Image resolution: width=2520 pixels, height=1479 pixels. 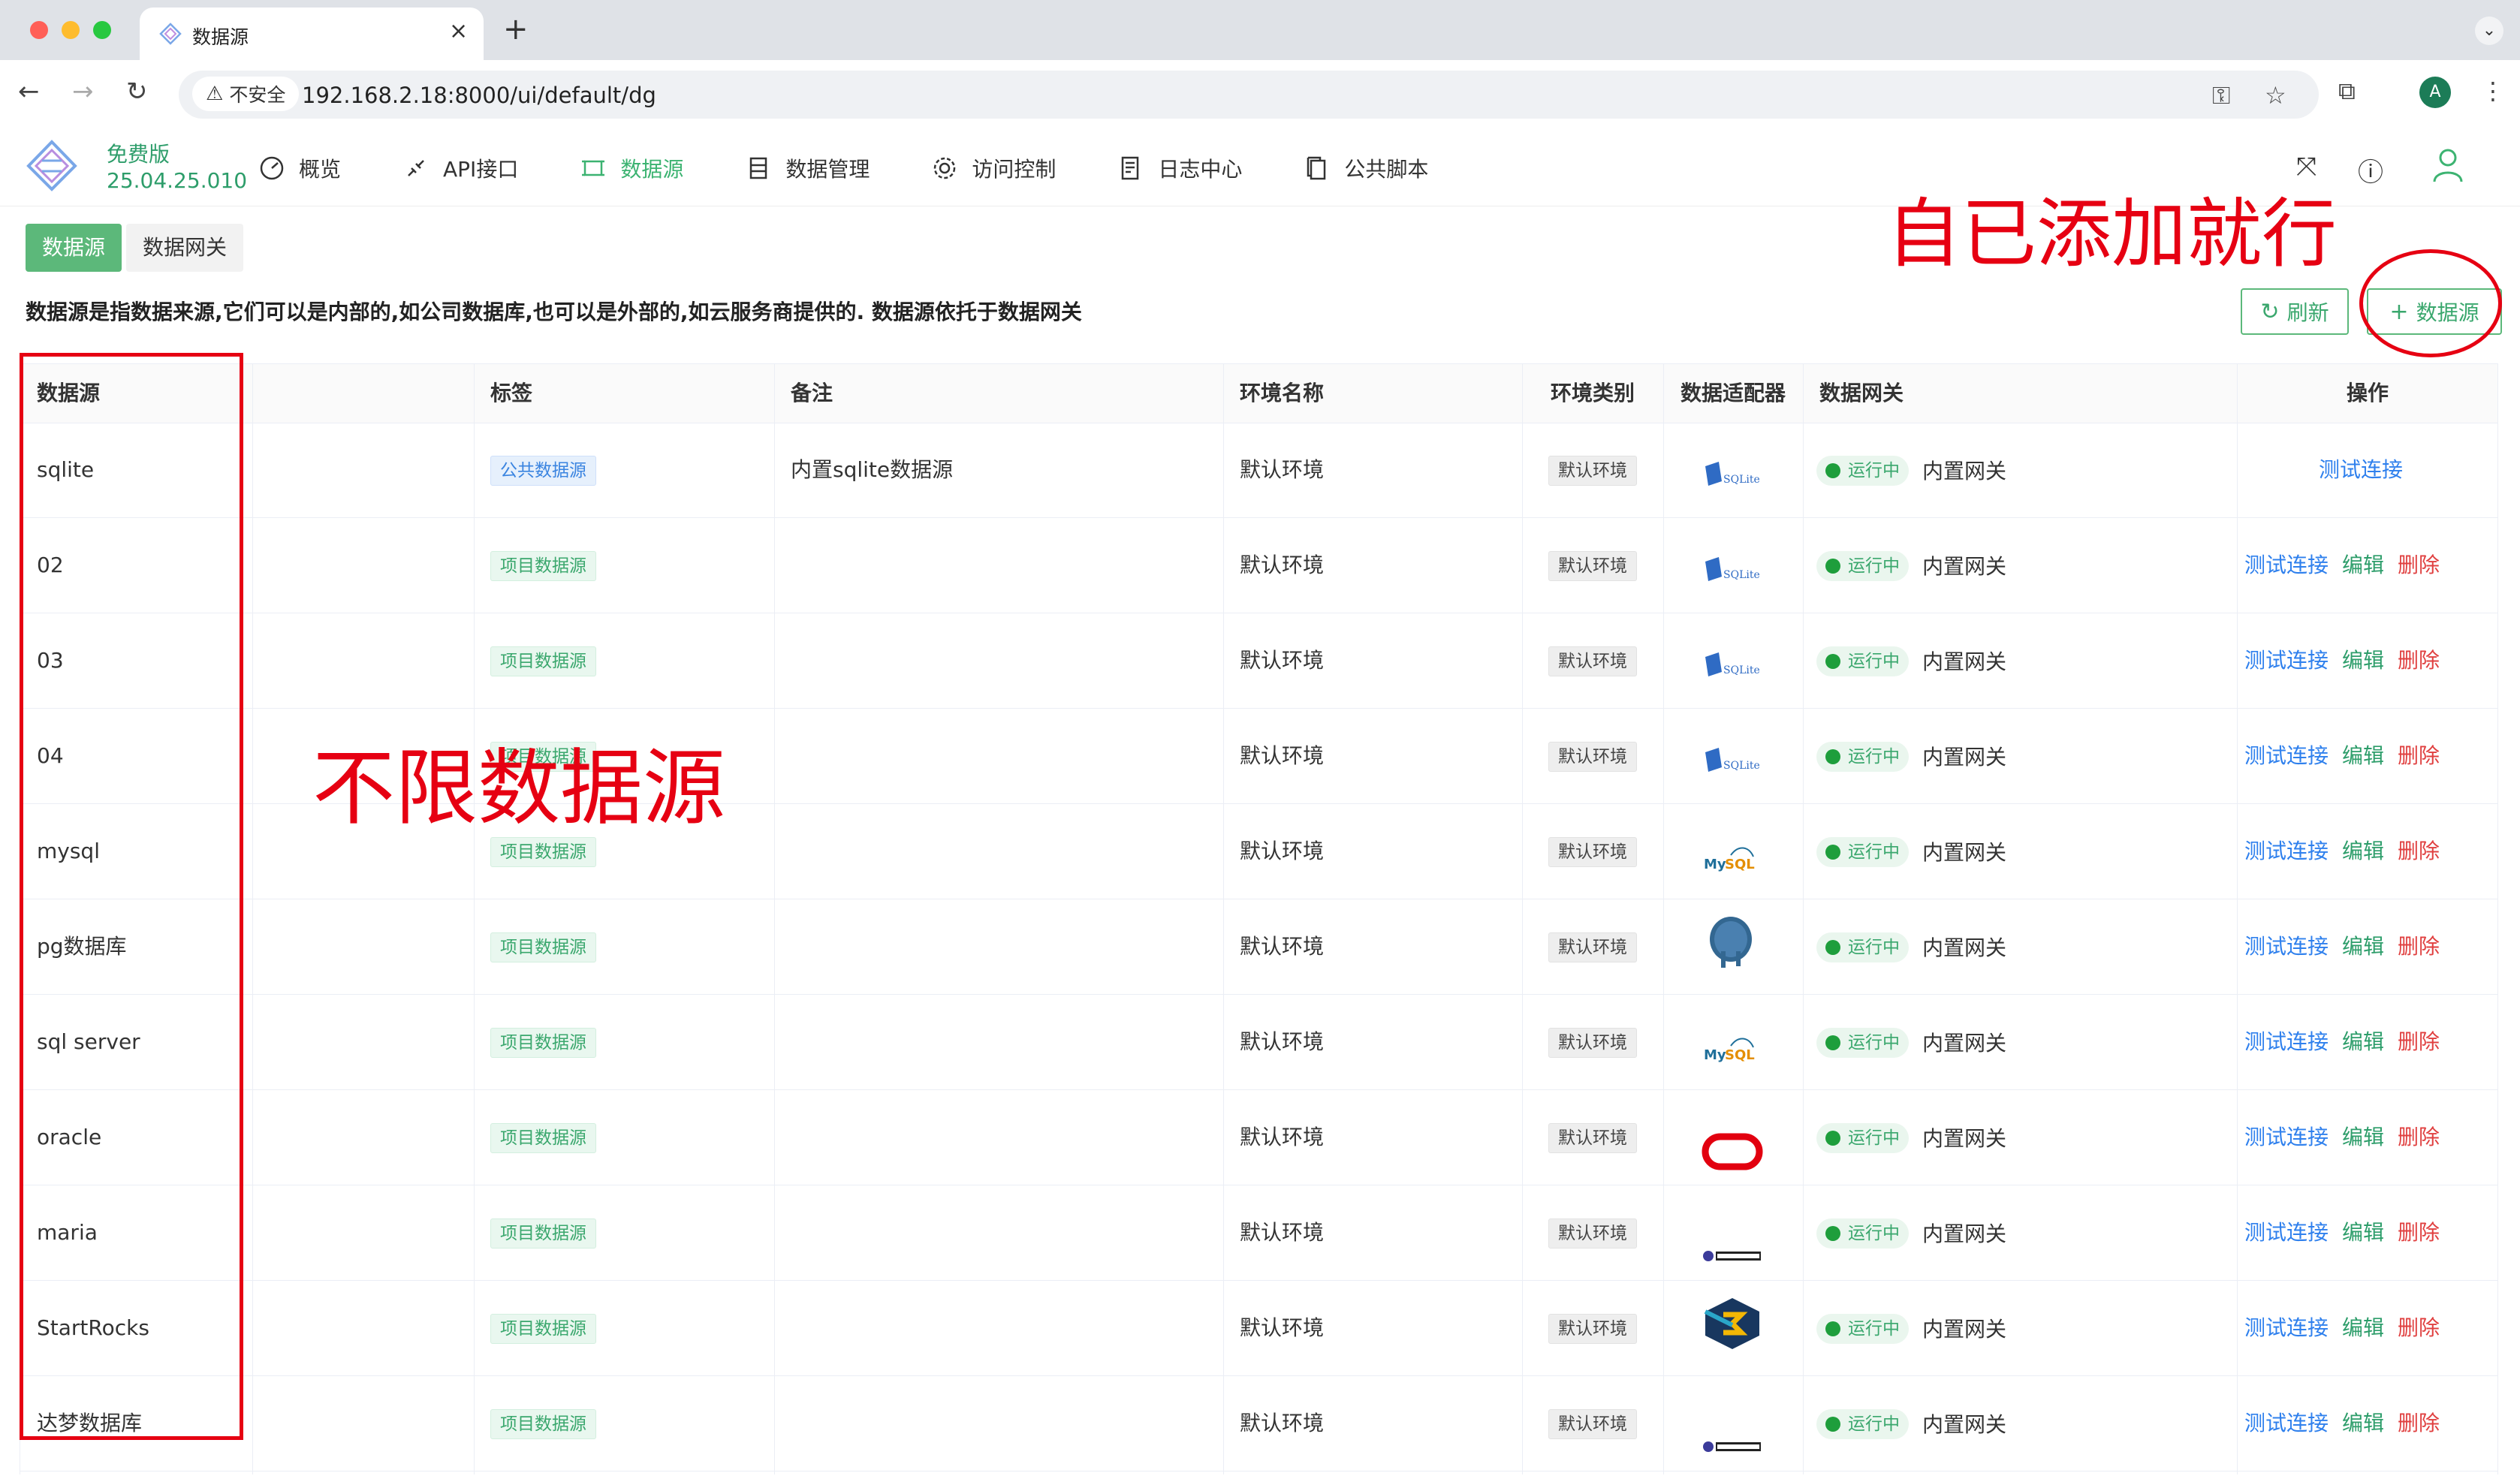 I want to click on api-icon, so click(x=416, y=168).